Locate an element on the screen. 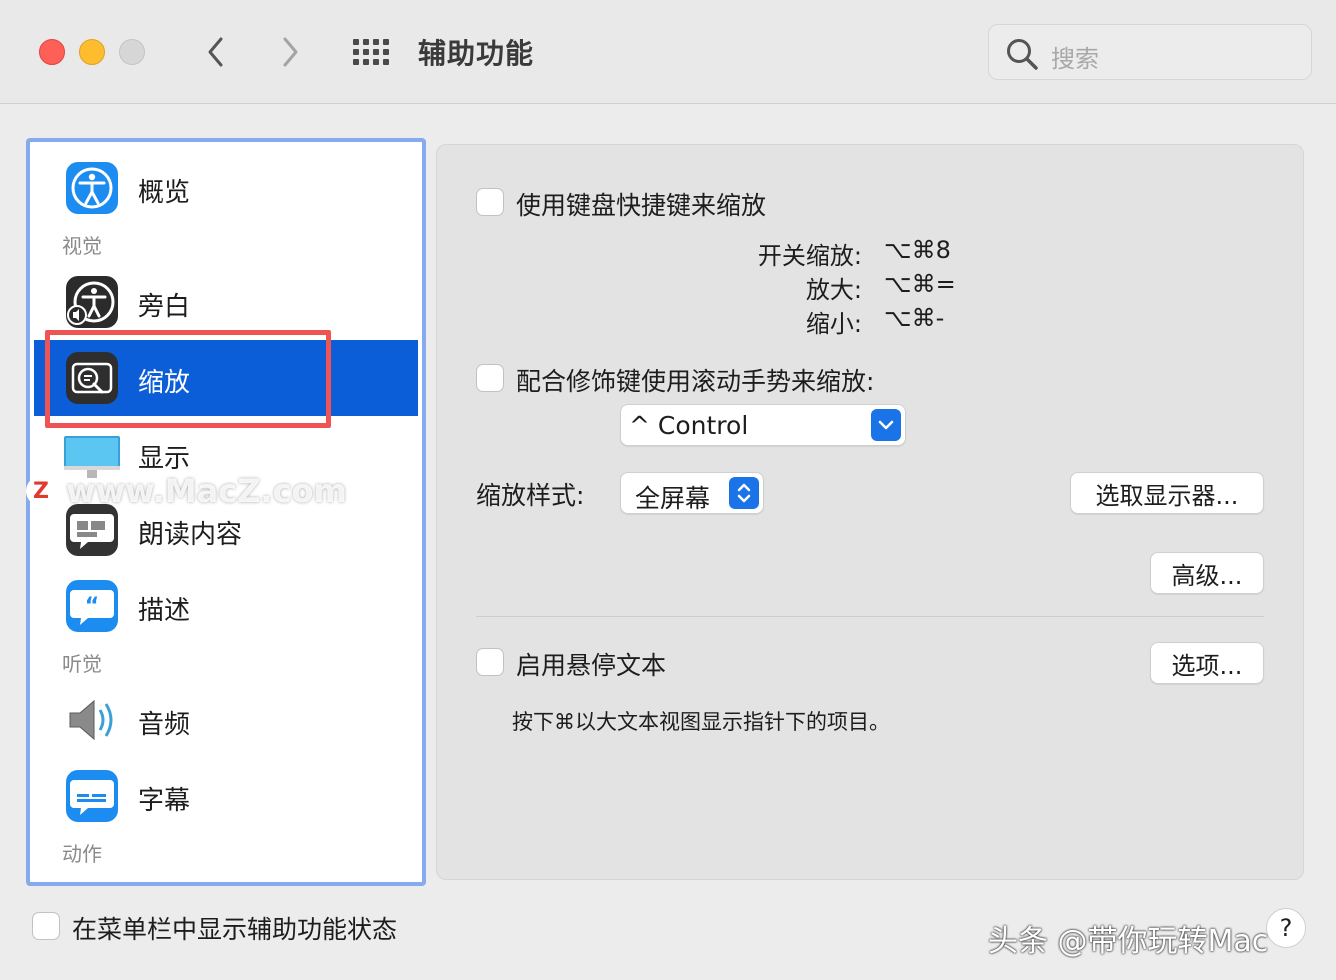  sidebar-item-overview: 概览 is located at coordinates (226, 188).